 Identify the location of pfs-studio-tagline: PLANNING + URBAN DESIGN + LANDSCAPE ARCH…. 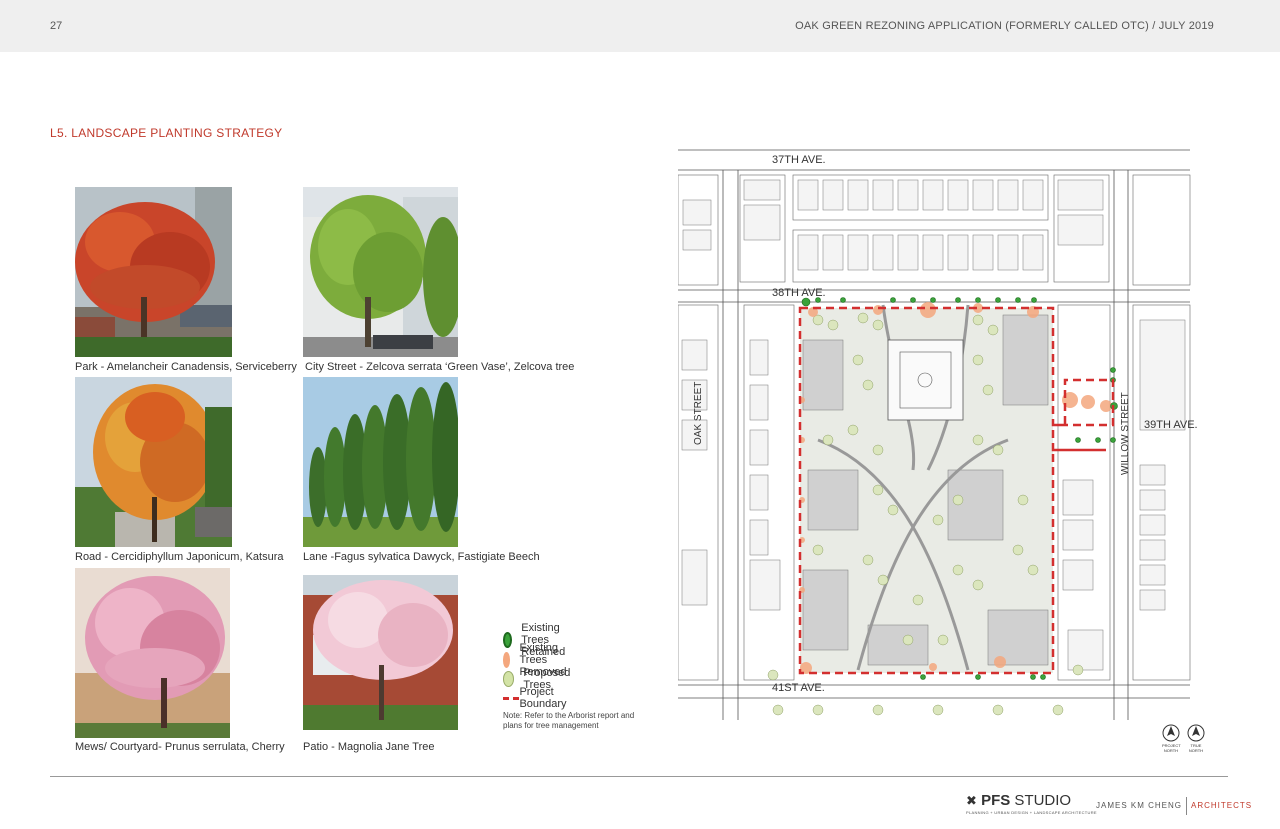
(1031, 812).